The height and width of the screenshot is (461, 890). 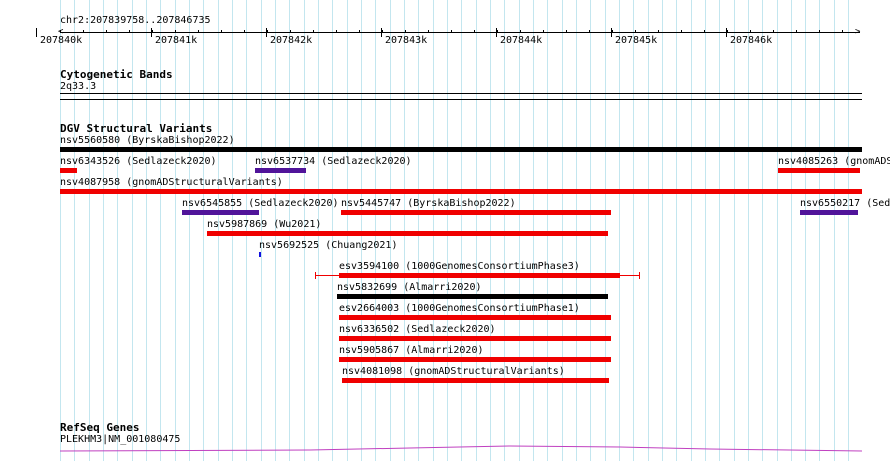 I want to click on variant-label: esv2664003 (1000GenomesConsortiumPhase1), so click(x=459, y=308).